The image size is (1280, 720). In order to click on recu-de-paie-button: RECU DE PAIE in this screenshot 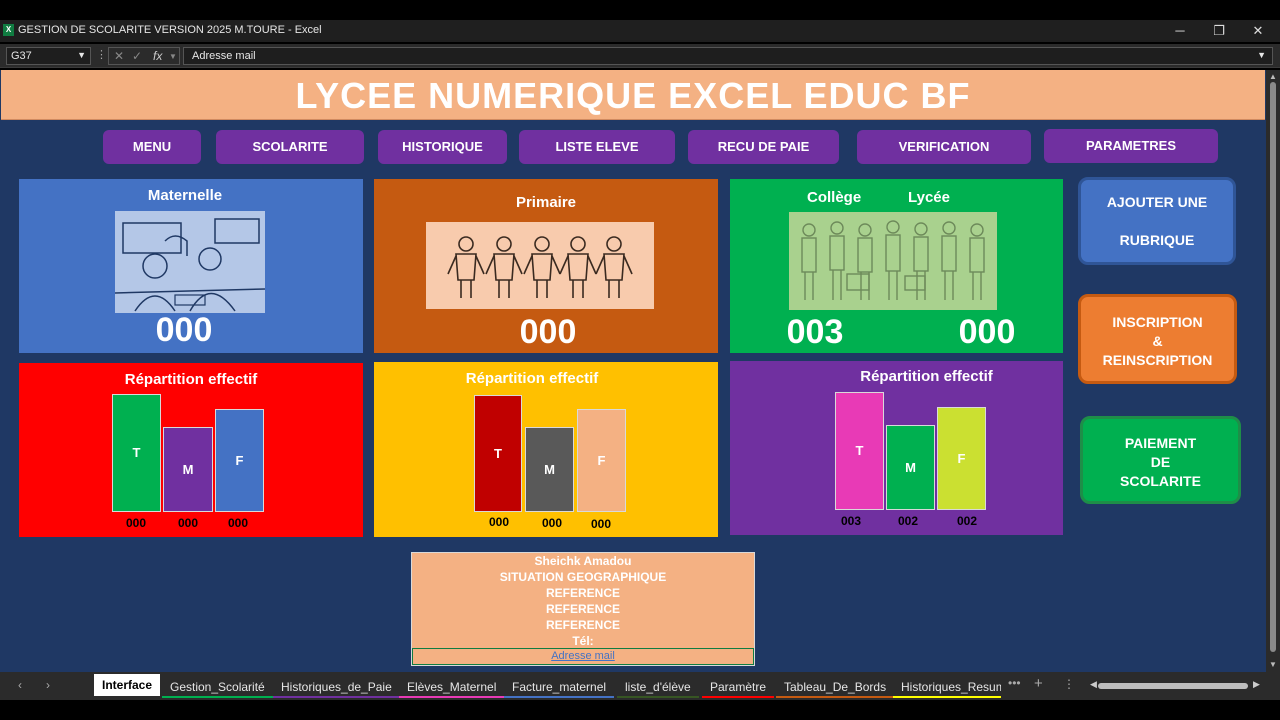, I will do `click(763, 147)`.